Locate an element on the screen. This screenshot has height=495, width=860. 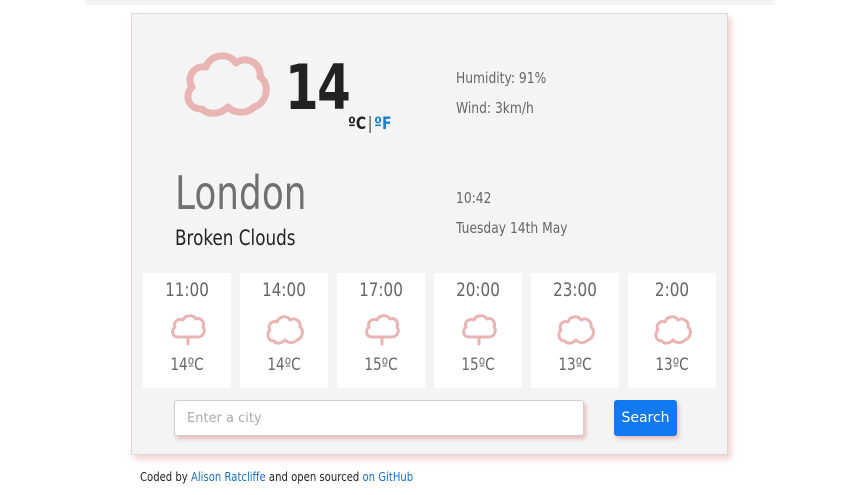
wind: Wind: 3km/h is located at coordinates (495, 108).